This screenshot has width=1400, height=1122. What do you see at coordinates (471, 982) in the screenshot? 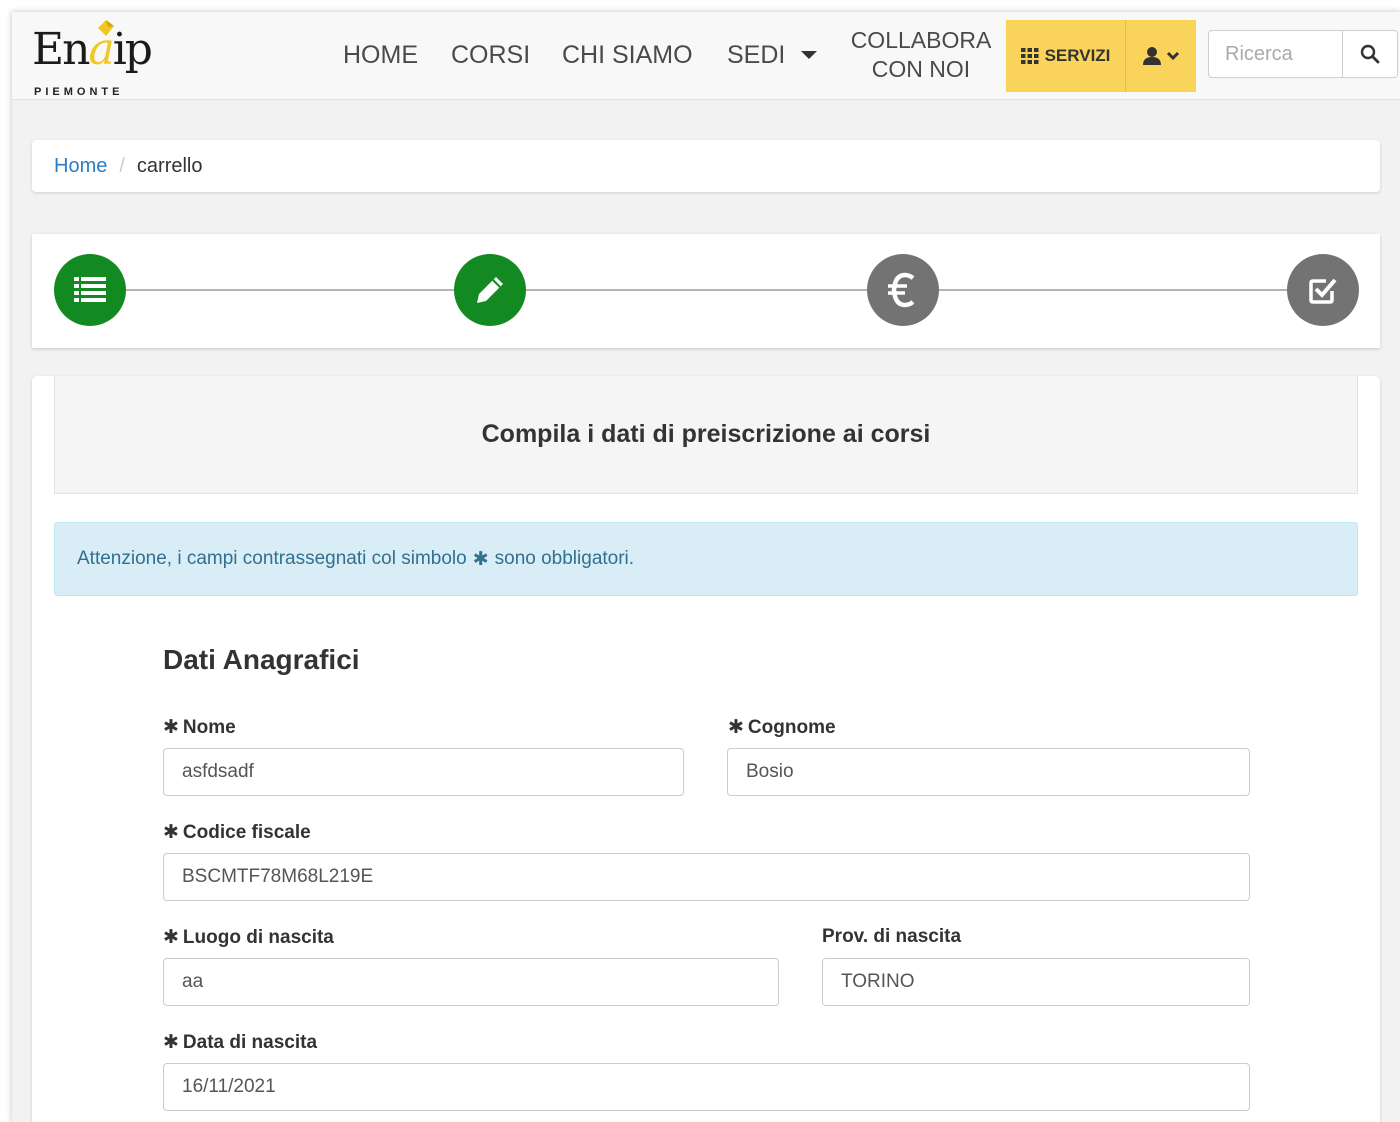
I see `luogo-nascita-input` at bounding box center [471, 982].